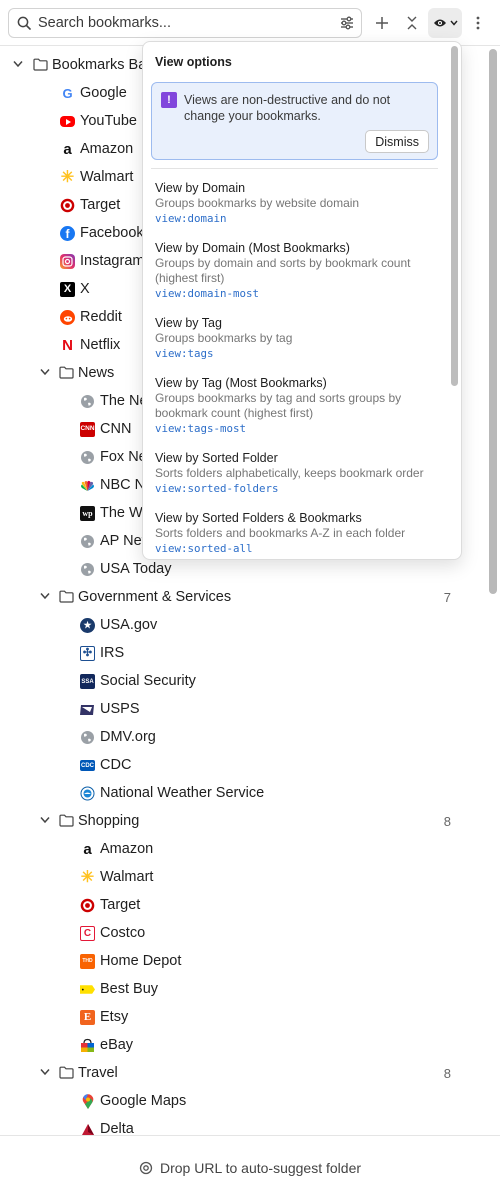 This screenshot has height=1200, width=500. I want to click on bookmark-item: ★ USA.gov, so click(243, 625).